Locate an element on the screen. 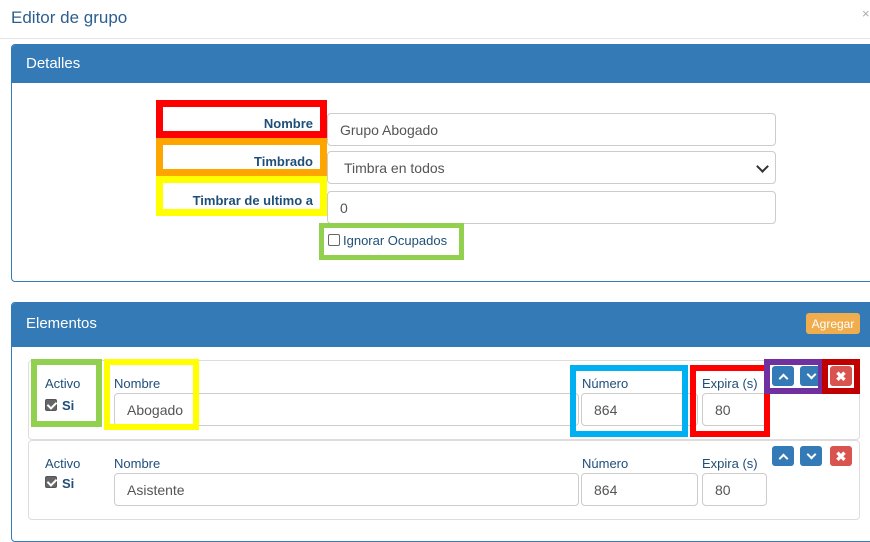 The height and width of the screenshot is (542, 870). nombre-input-value: Grupo Abogado is located at coordinates (389, 129).